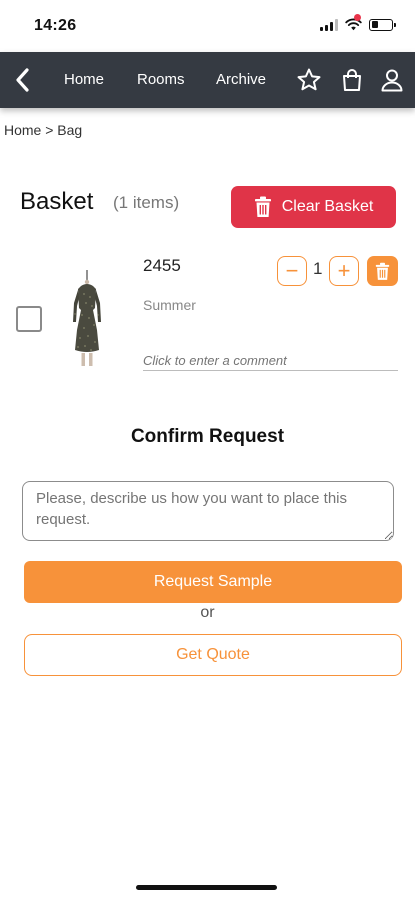 The height and width of the screenshot is (900, 415). Describe the element at coordinates (382, 24) in the screenshot. I see `battery-icon` at that location.